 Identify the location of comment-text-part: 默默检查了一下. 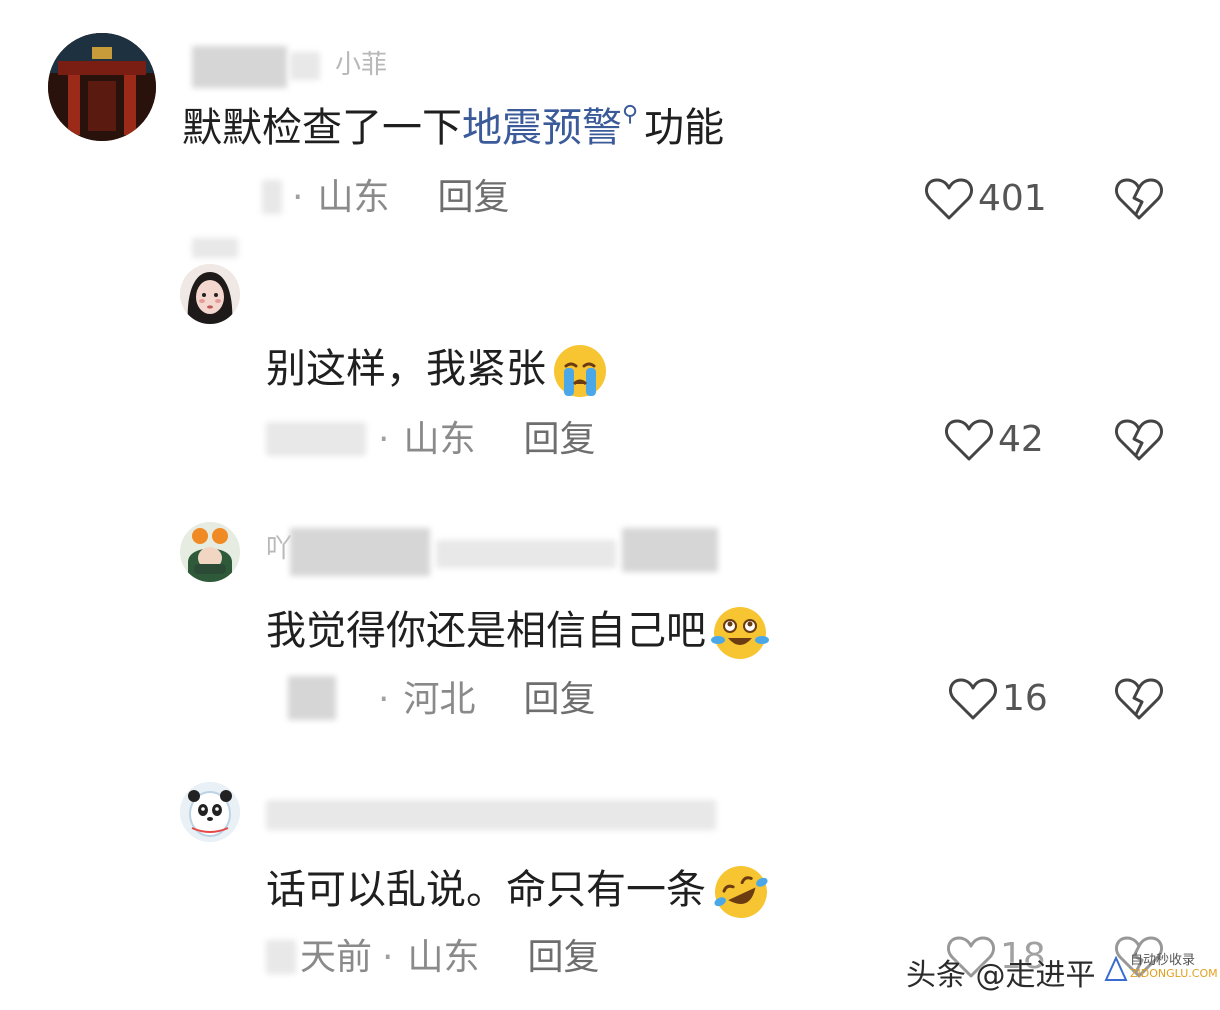
(322, 128).